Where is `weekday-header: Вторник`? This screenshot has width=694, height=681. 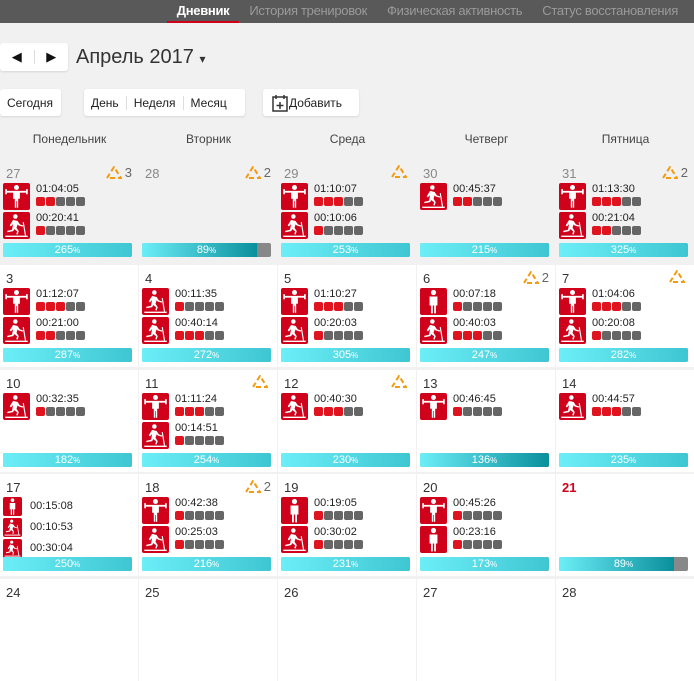
weekday-header: Вторник is located at coordinates (208, 139).